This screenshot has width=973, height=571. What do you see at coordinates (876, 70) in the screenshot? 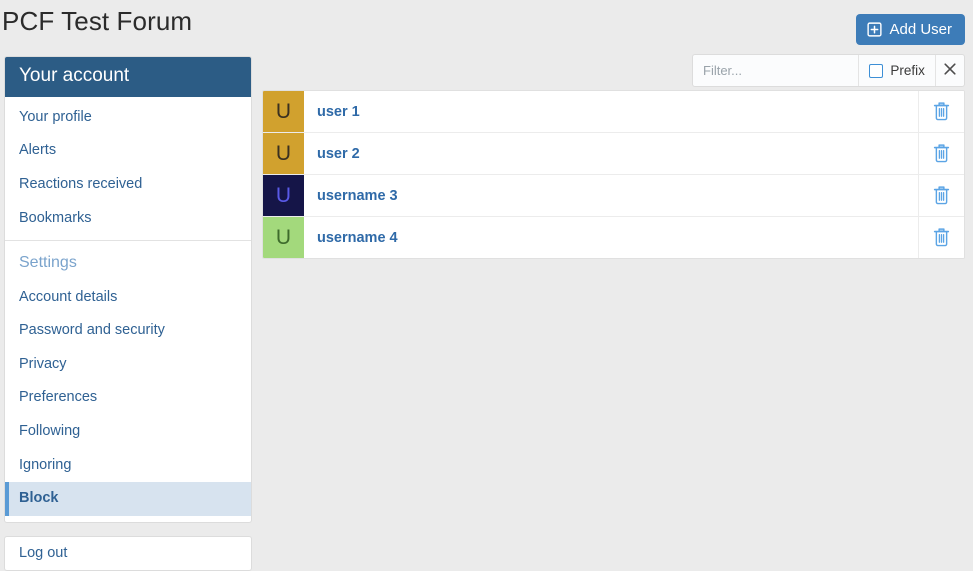
I see `checkbox-square-icon` at bounding box center [876, 70].